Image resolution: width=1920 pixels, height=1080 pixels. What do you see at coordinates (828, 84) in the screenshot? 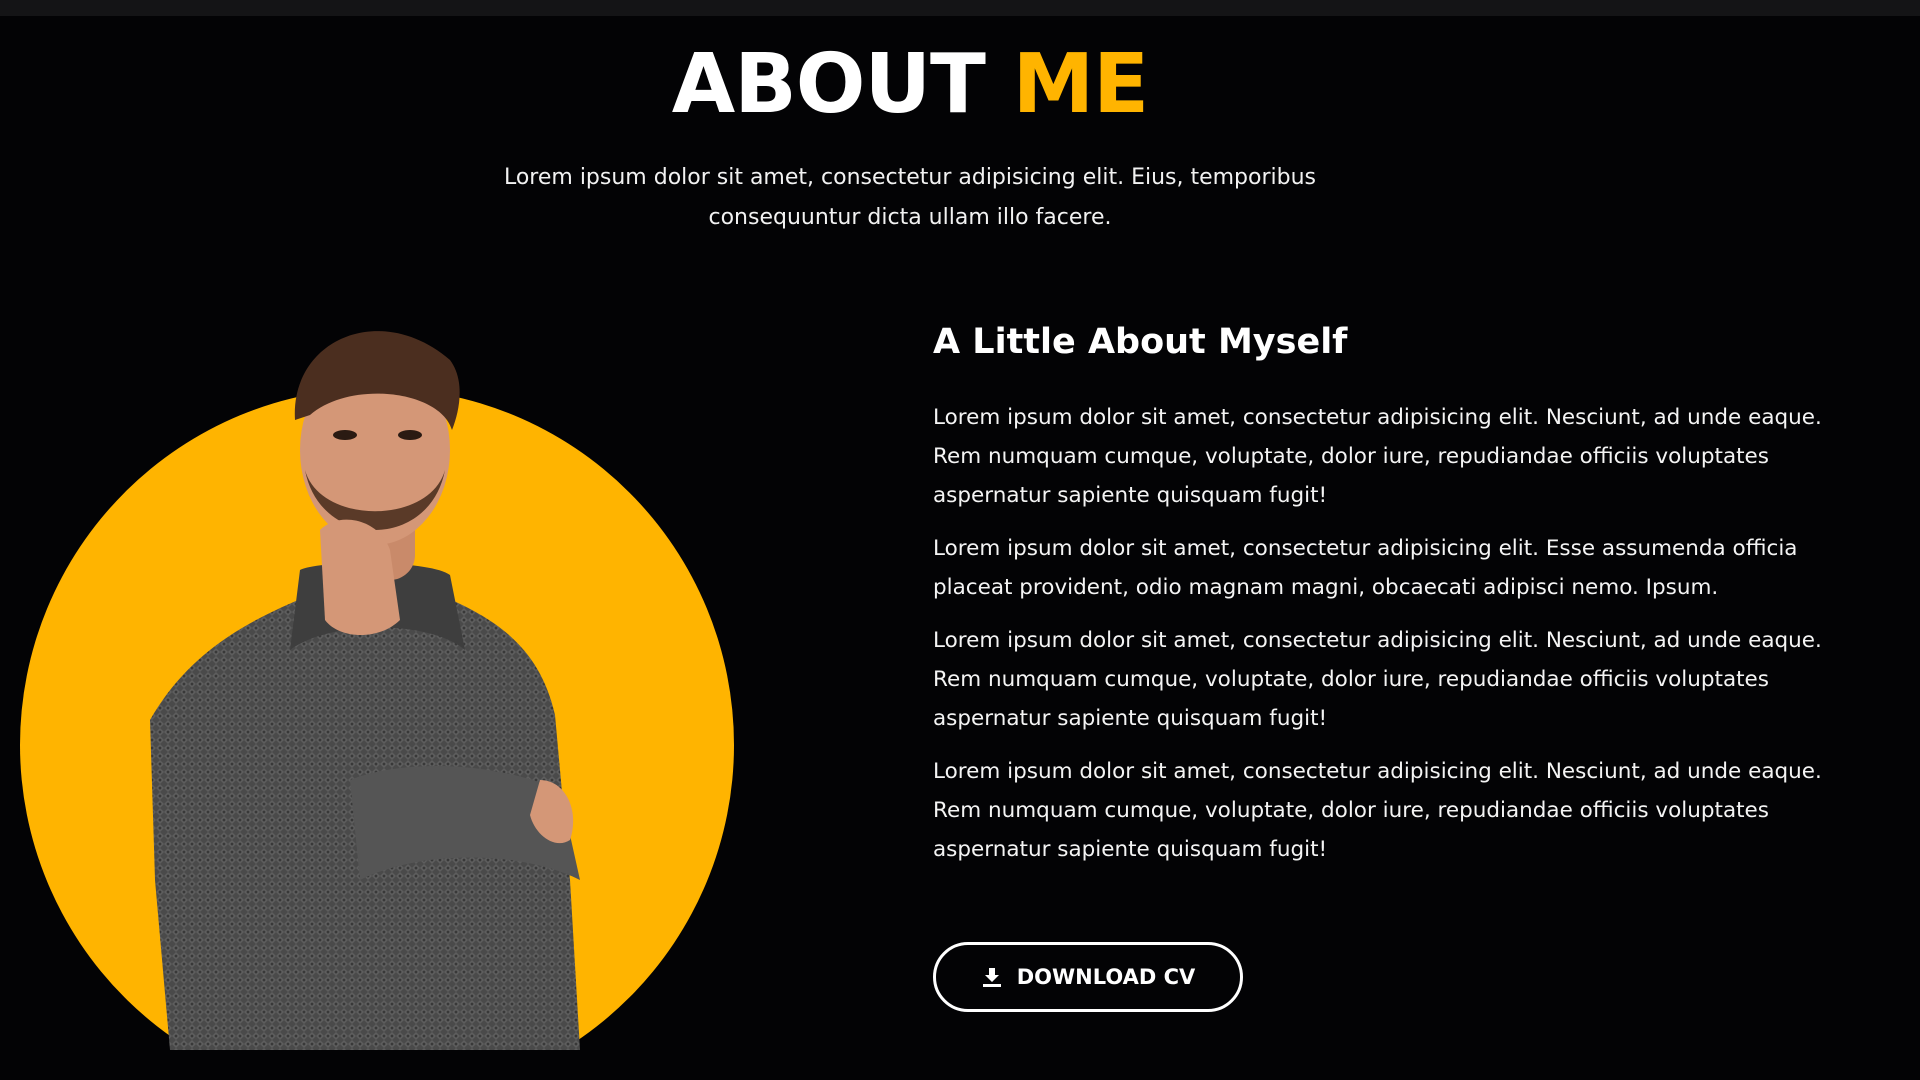
I see `section-title-main: ABOUT` at bounding box center [828, 84].